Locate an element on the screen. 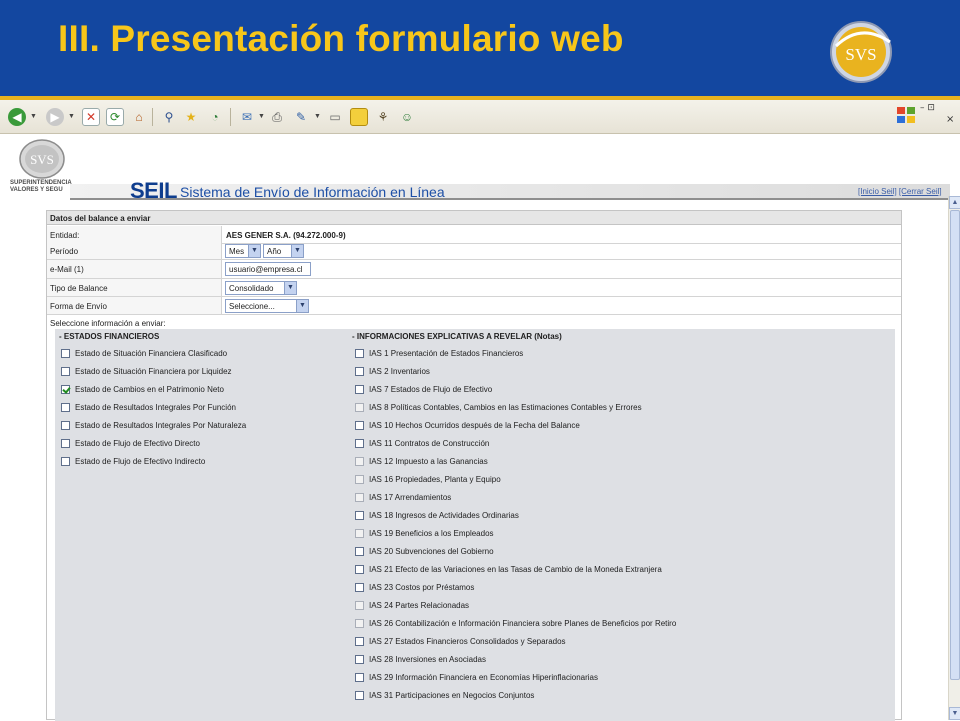 This screenshot has height=721, width=960. vertical-scrollbar: ▲ ▼ is located at coordinates (954, 458).